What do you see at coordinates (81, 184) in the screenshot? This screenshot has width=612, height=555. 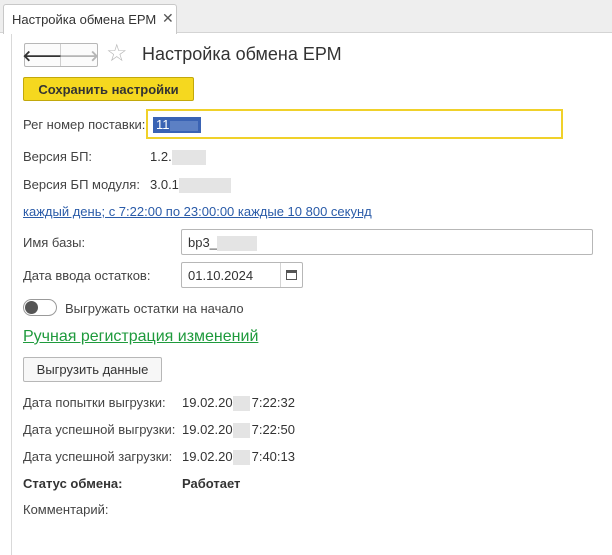 I see `bp-module-version-label: Версия БП модуля:` at bounding box center [81, 184].